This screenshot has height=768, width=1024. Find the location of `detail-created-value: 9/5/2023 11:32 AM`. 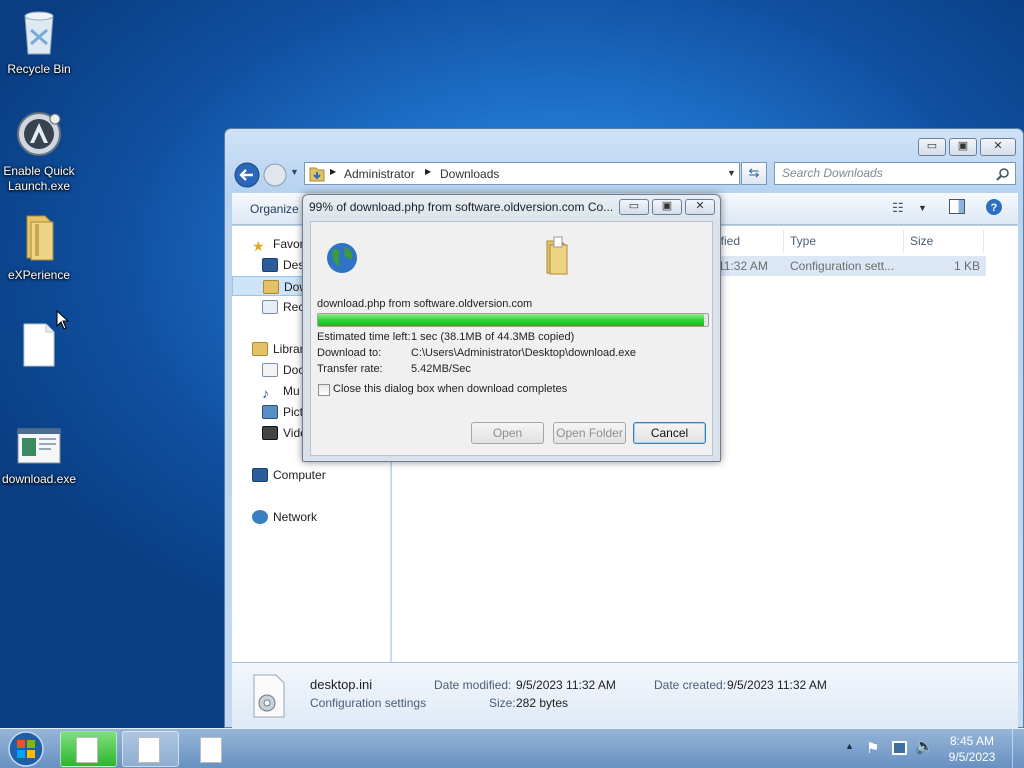

detail-created-value: 9/5/2023 11:32 AM is located at coordinates (777, 685).